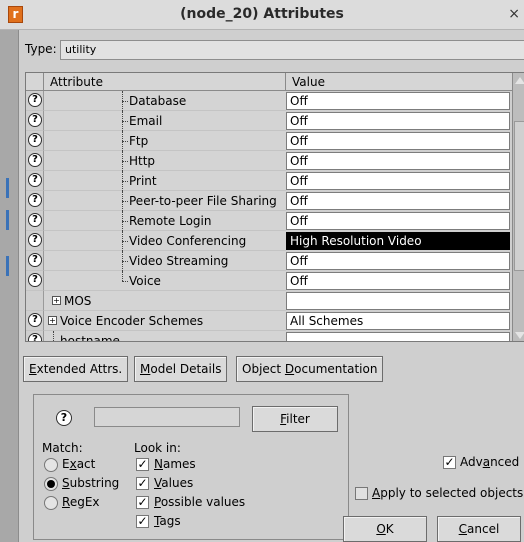 The image size is (524, 542). I want to click on table-row: ? Peer-to-peer File Sharing Off, so click(269, 201).